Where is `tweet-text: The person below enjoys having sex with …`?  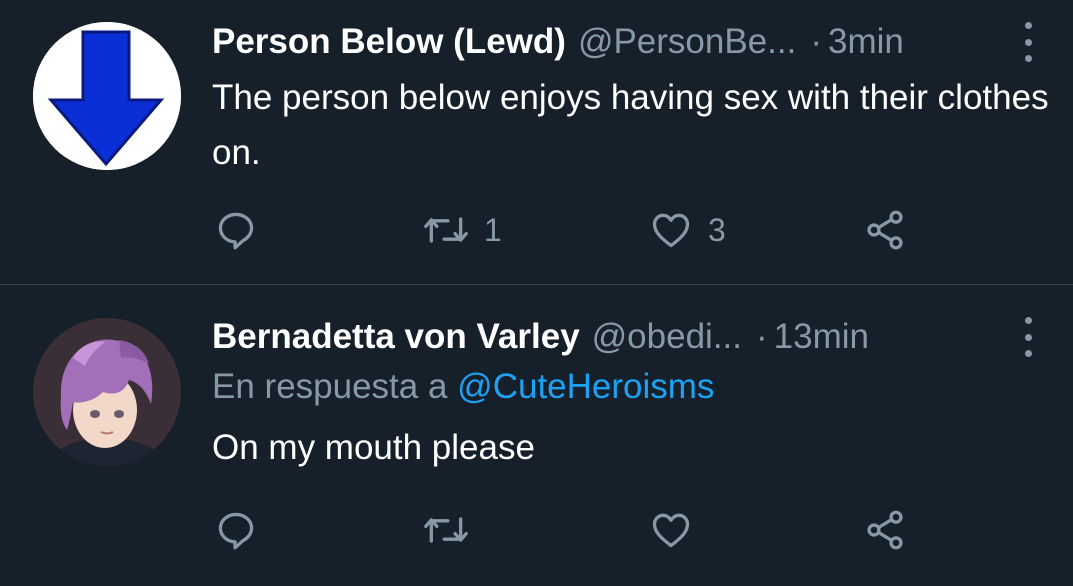 tweet-text: The person below enjoys having sex with … is located at coordinates (630, 125).